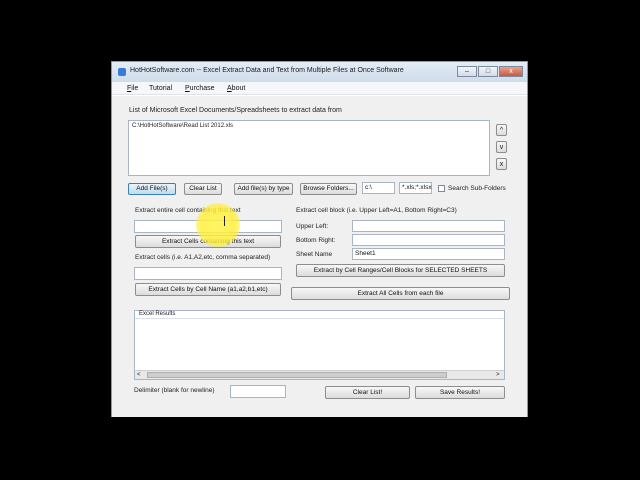 Image resolution: width=640 pixels, height=480 pixels. Describe the element at coordinates (157, 314) in the screenshot. I see `results-header-label: Excel Results` at that location.